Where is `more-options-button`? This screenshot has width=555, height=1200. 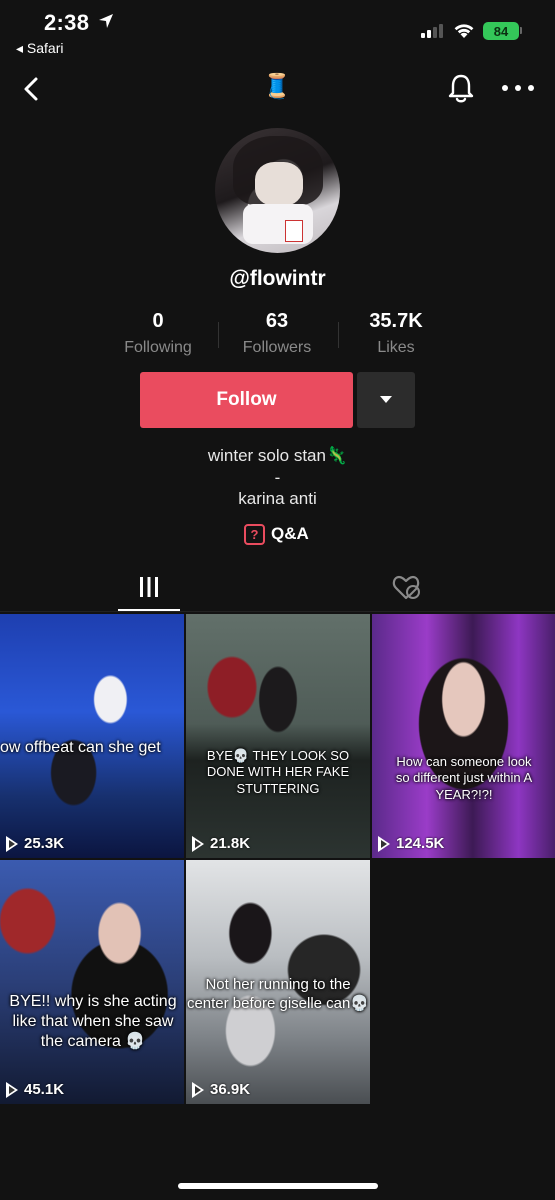 more-options-button is located at coordinates (518, 88).